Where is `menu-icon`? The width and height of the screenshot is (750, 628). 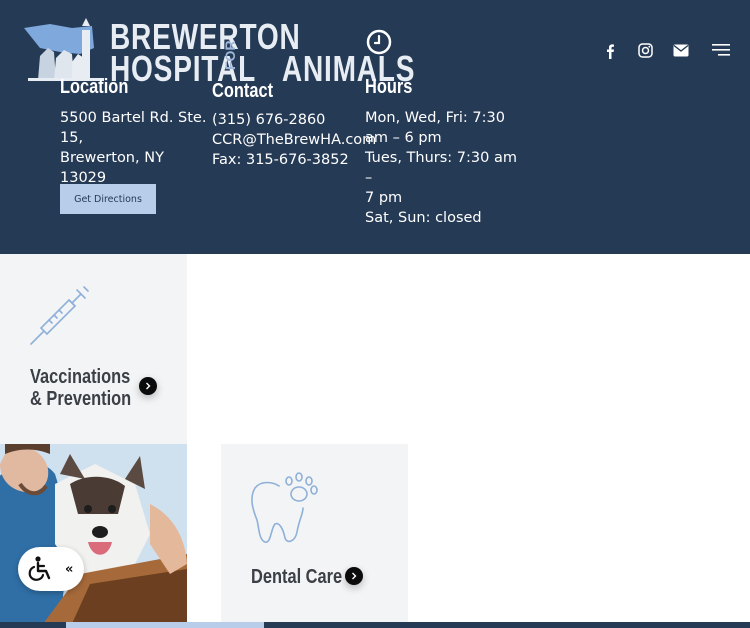
menu-icon is located at coordinates (721, 50).